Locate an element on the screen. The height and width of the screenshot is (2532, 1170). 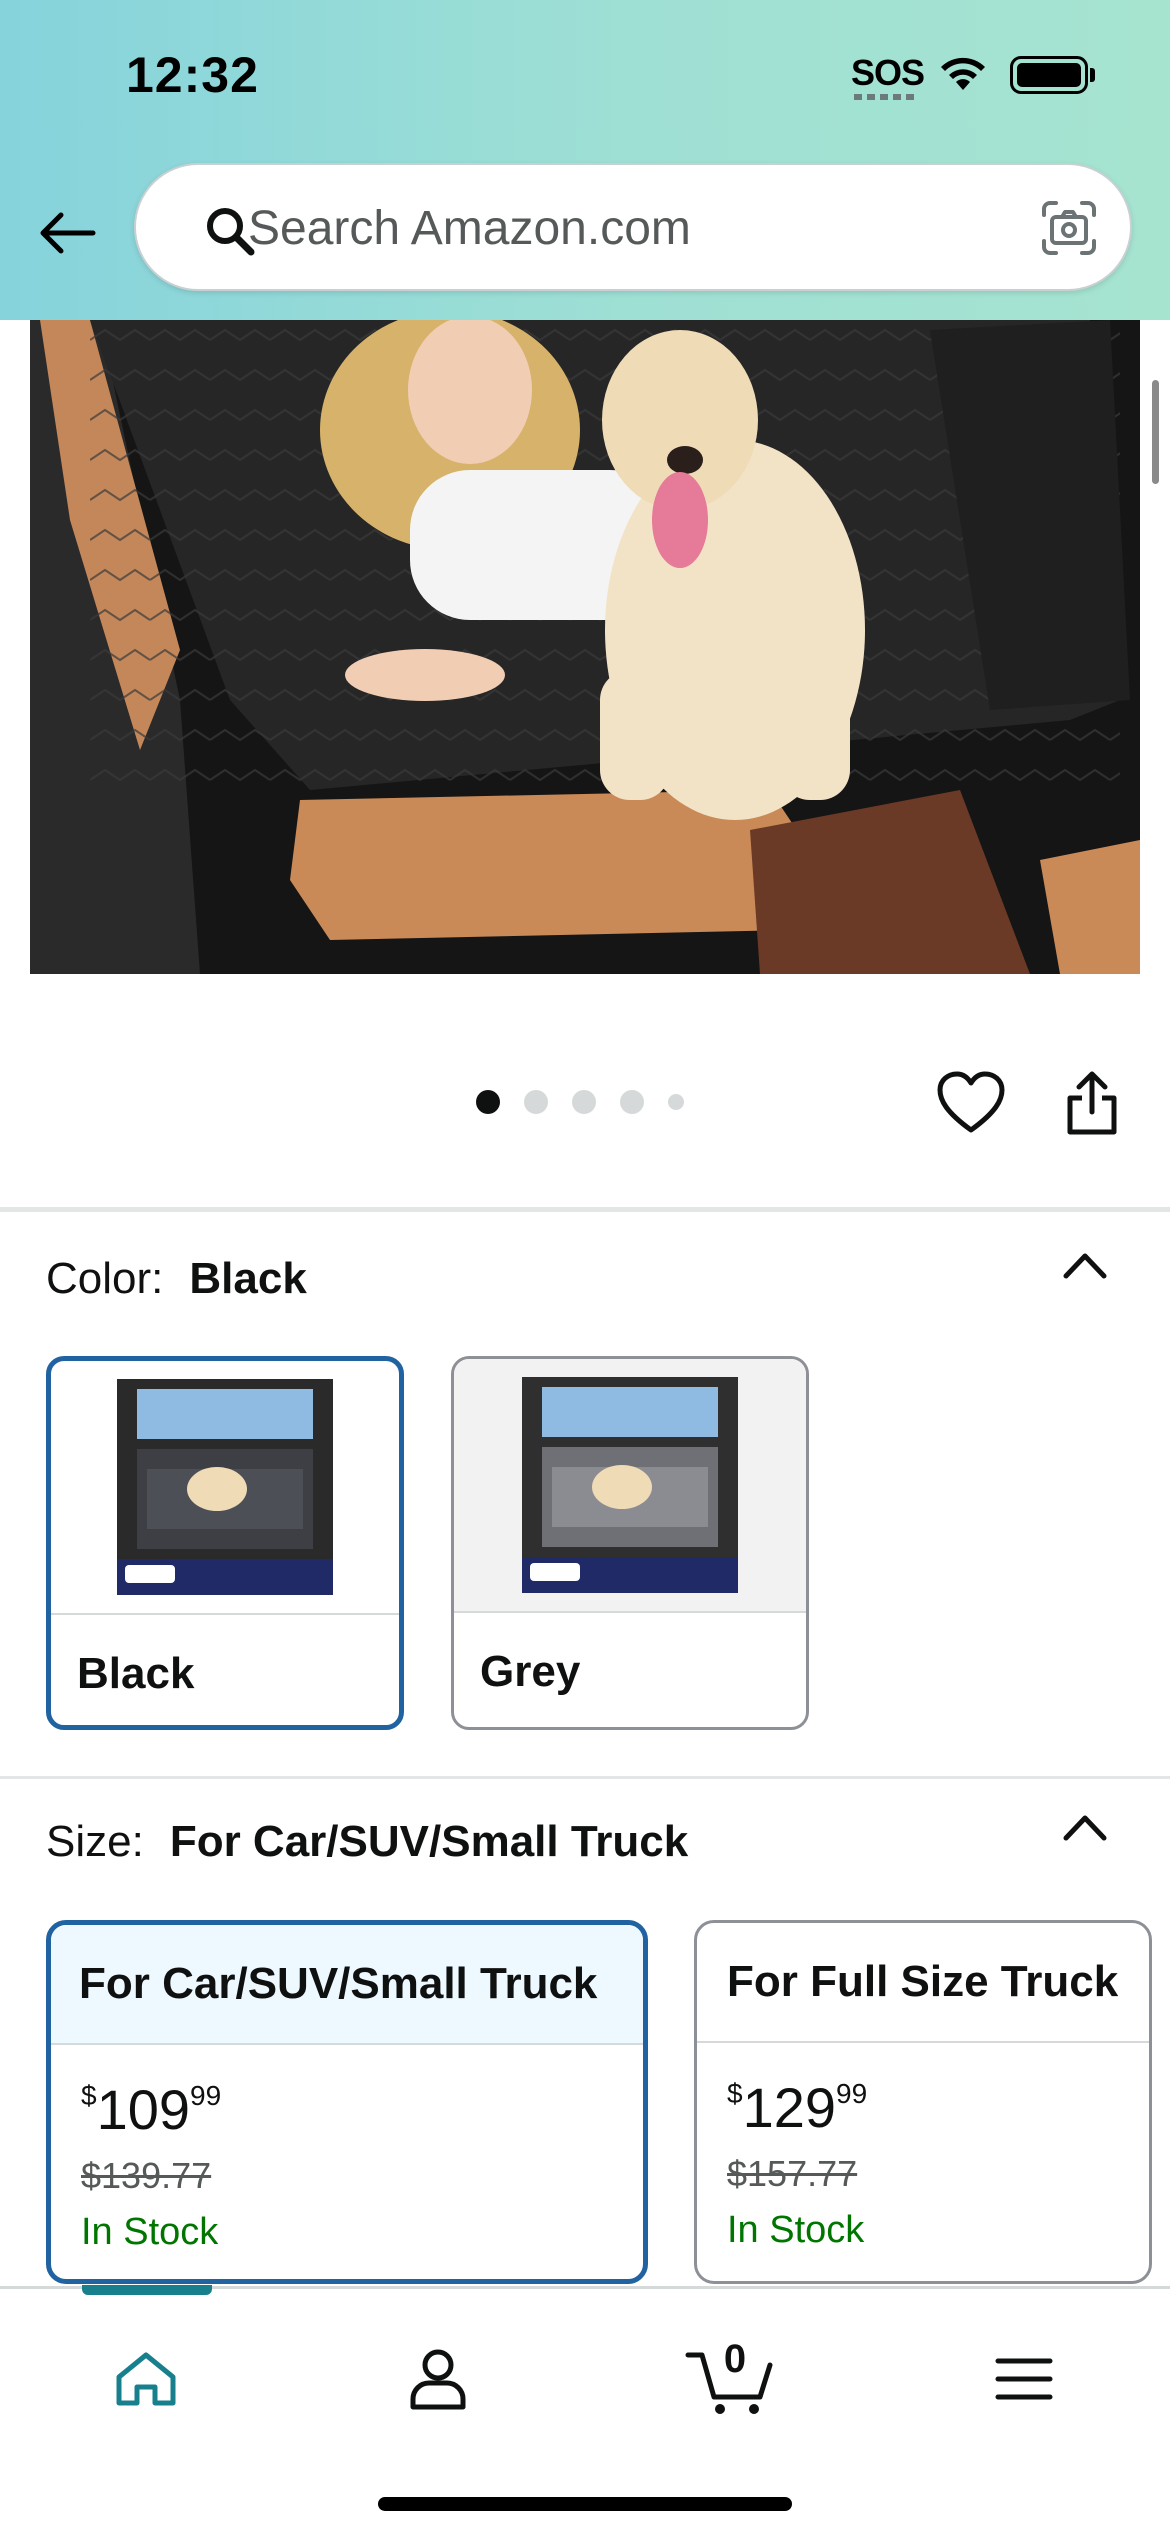
color-swatch-black: Black is located at coordinates (225, 1543).